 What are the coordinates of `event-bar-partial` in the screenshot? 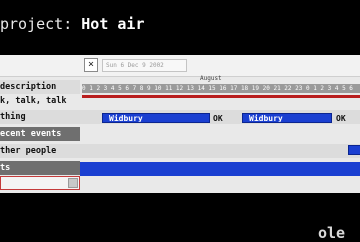 It's located at (354, 150).